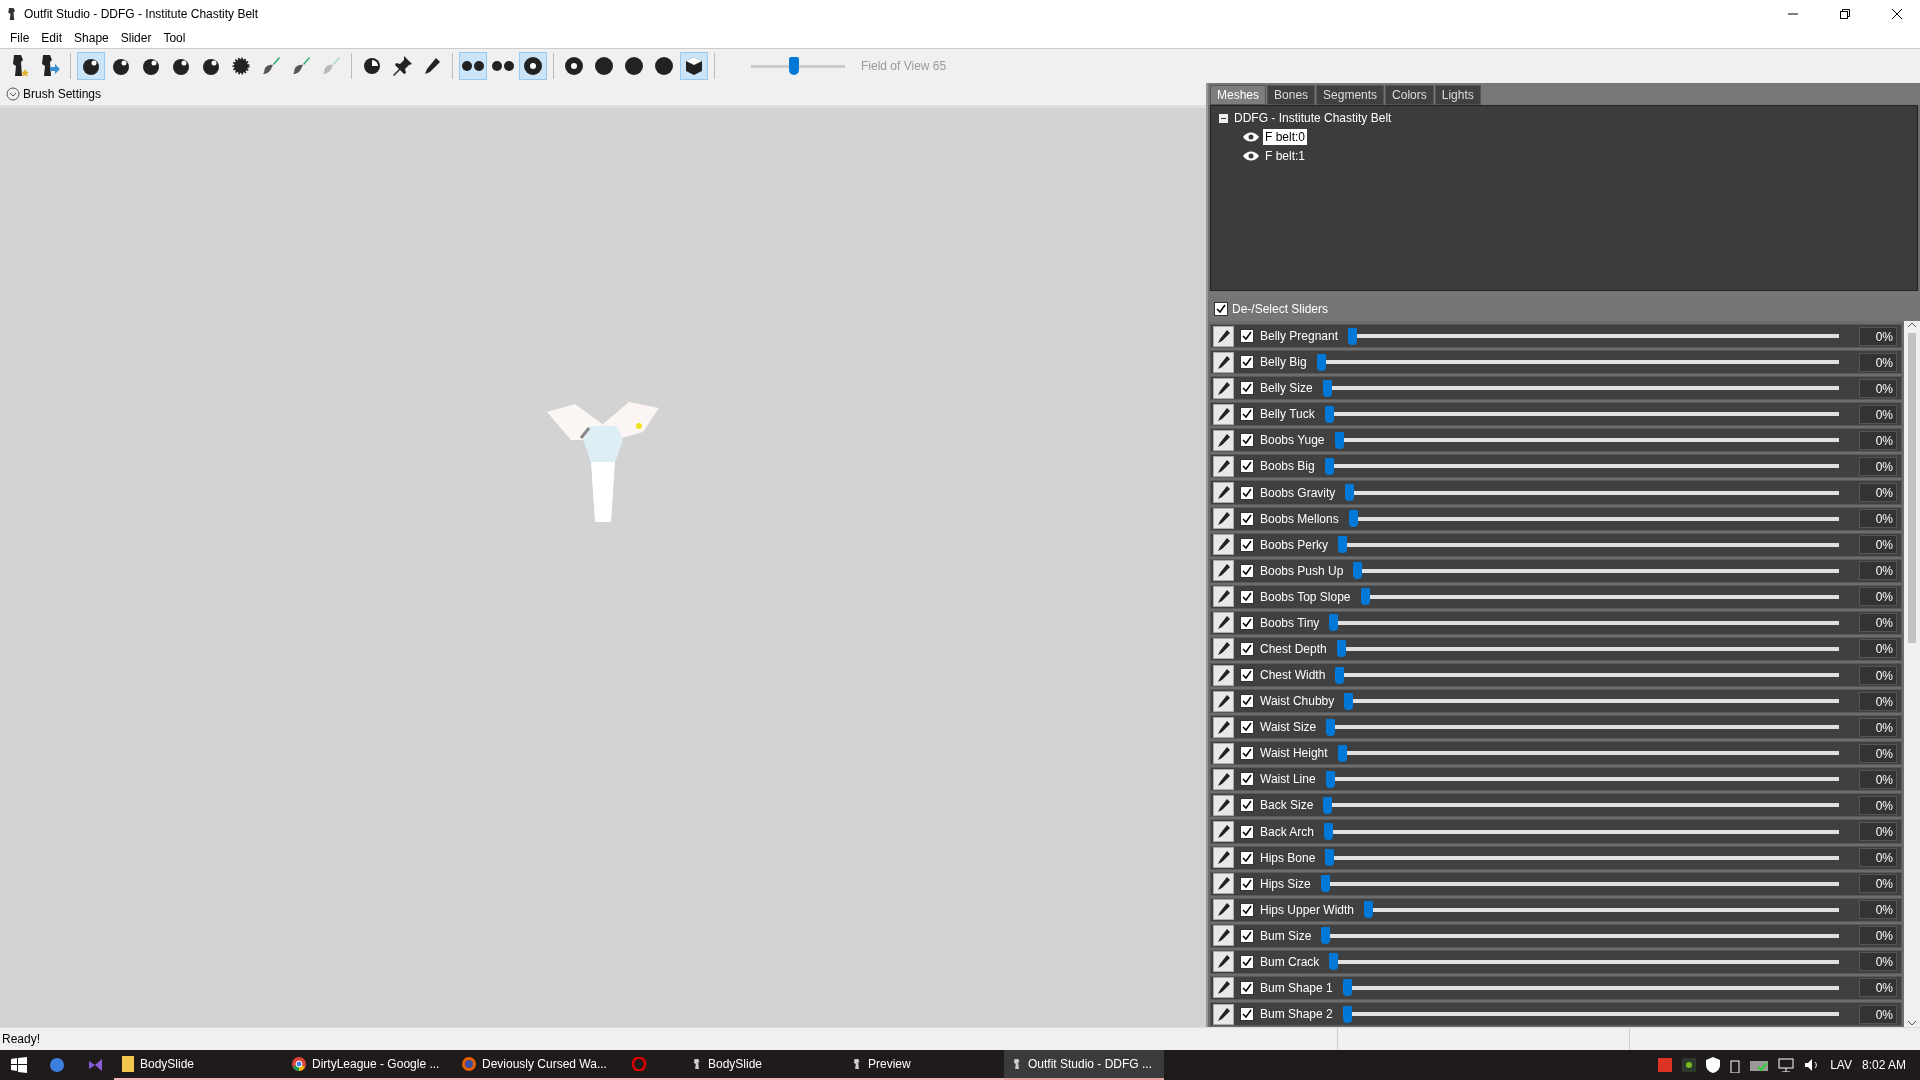 Image resolution: width=1920 pixels, height=1080 pixels. Describe the element at coordinates (91, 38) in the screenshot. I see `menu-item: Shape` at that location.